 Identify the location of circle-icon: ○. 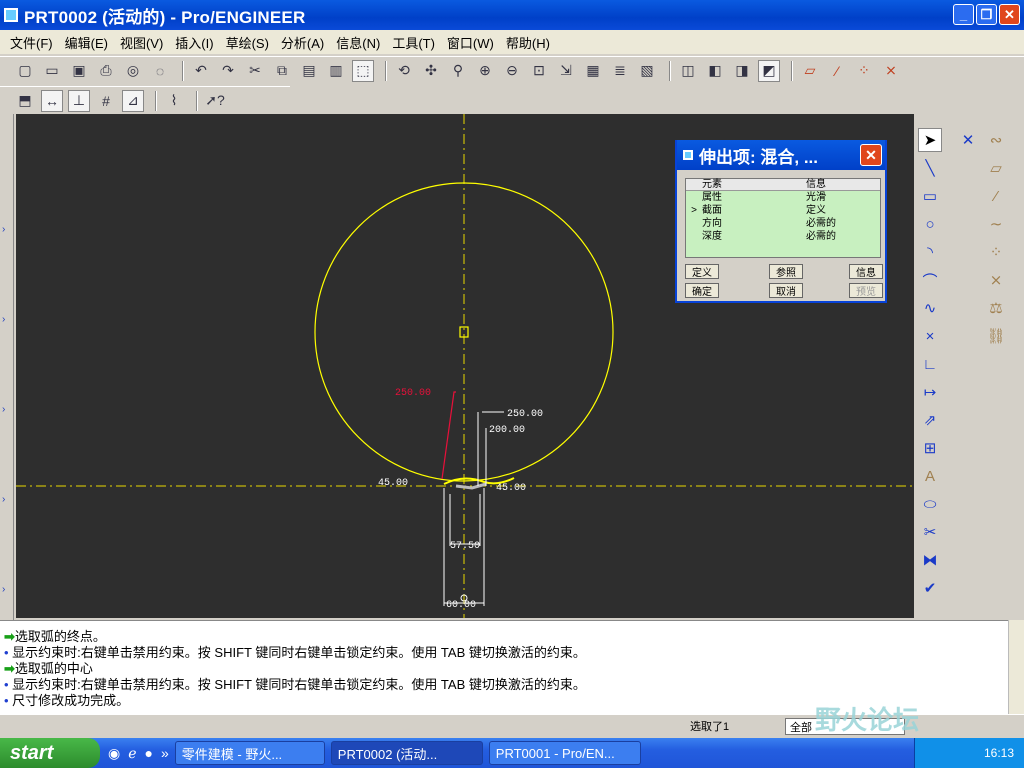
(930, 224).